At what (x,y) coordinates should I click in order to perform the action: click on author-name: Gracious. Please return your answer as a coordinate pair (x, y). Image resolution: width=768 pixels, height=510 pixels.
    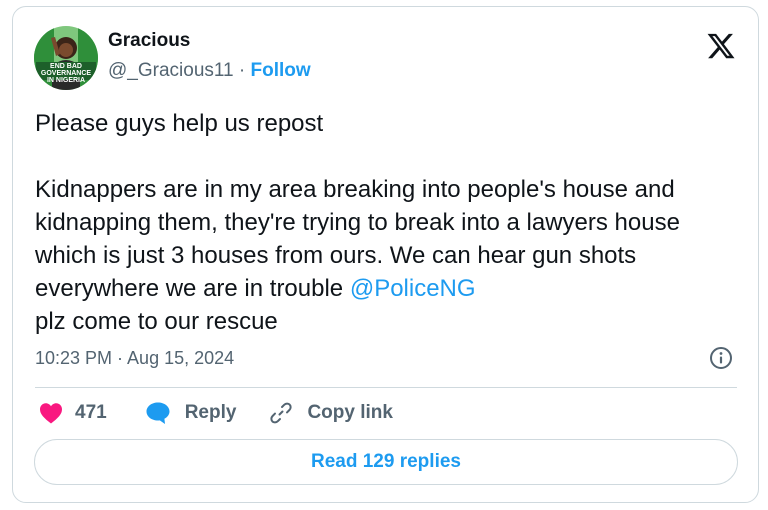
    Looking at the image, I should click on (149, 41).